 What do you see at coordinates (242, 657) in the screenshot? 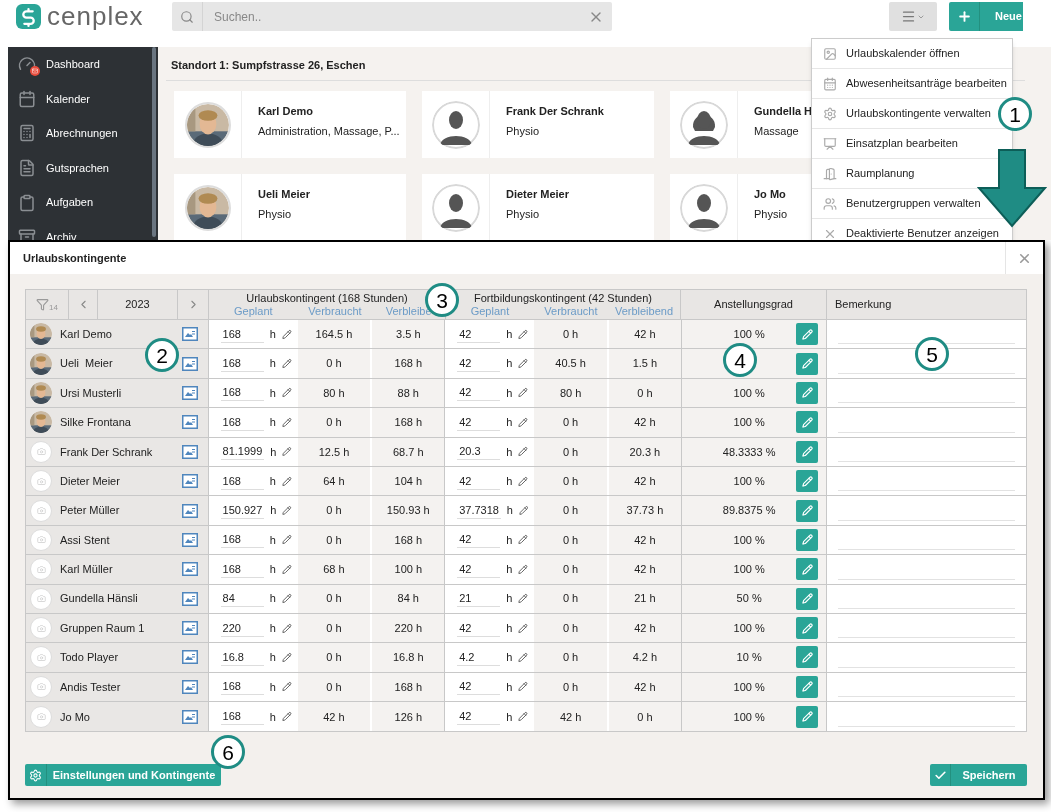
I see `planned-field: 16.8` at bounding box center [242, 657].